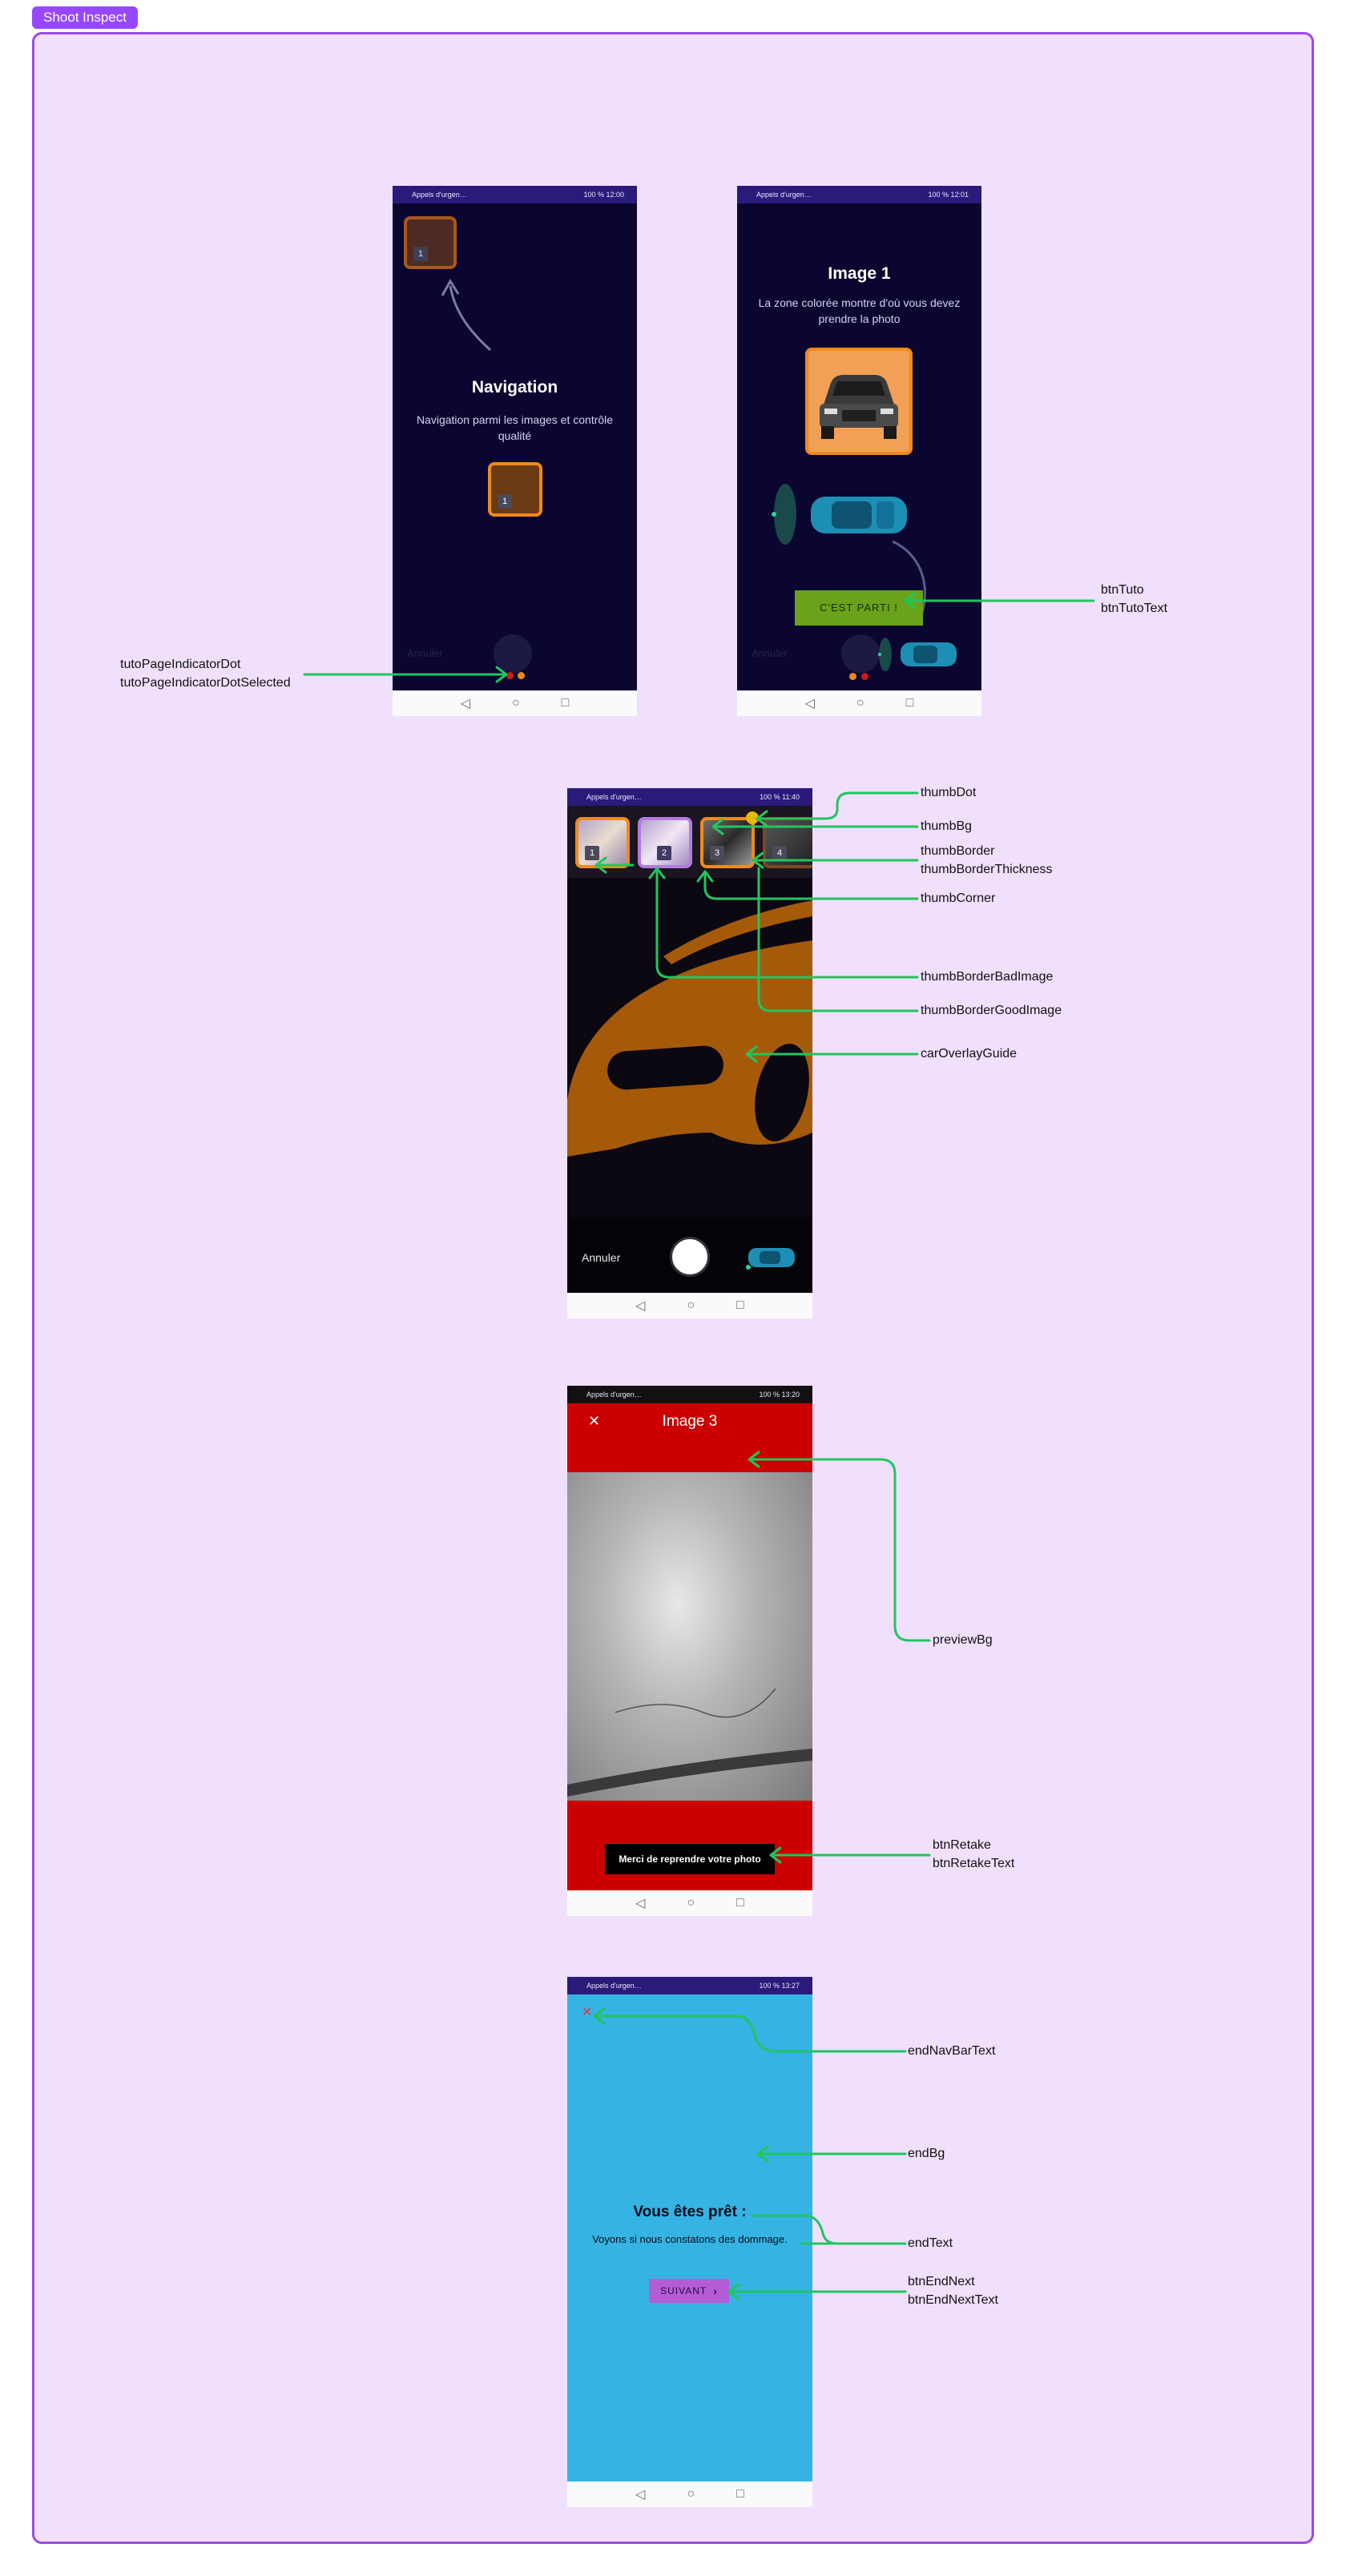  What do you see at coordinates (780, 1395) in the screenshot?
I see `status-right-text: 100 % 13:20` at bounding box center [780, 1395].